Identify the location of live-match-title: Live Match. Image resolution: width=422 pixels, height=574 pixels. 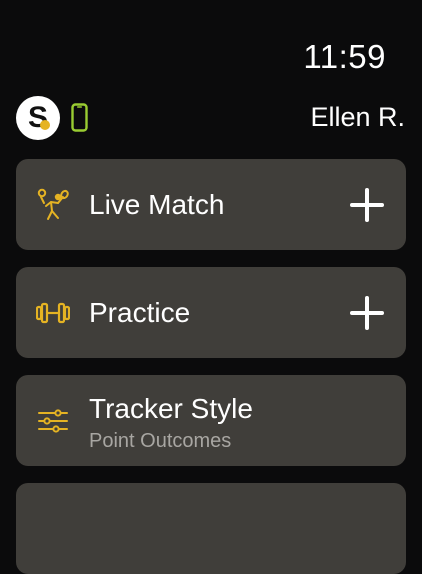
(157, 204).